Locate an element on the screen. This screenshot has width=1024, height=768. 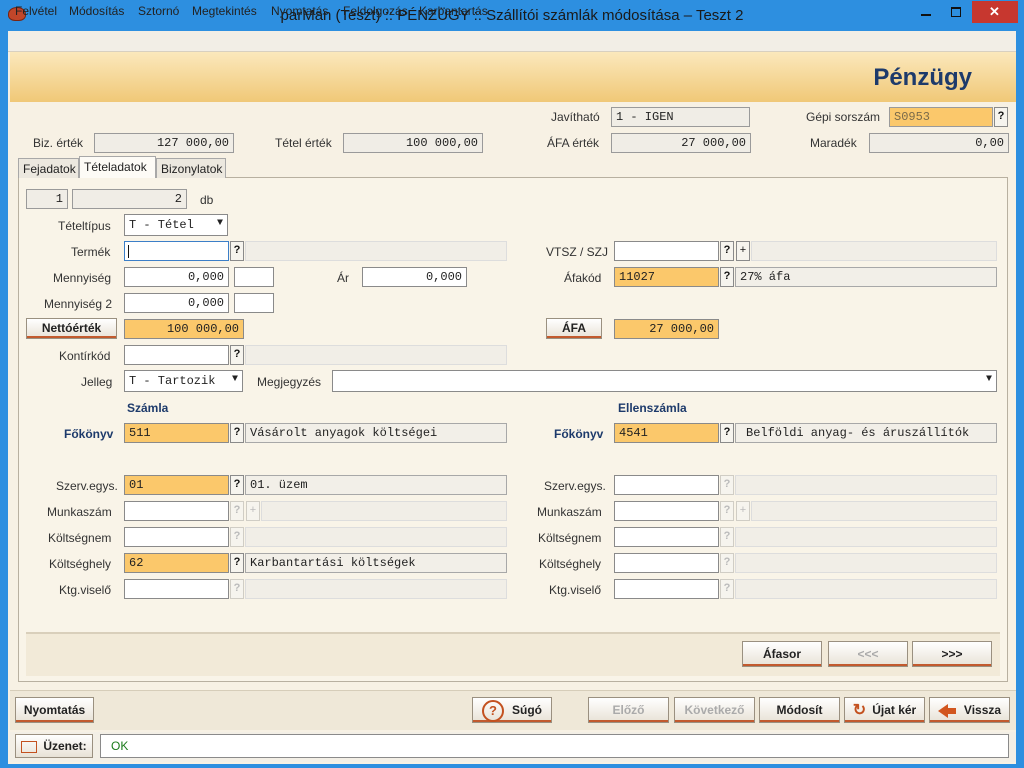
gepi-sorszam-field: S0953 is located at coordinates (941, 117).